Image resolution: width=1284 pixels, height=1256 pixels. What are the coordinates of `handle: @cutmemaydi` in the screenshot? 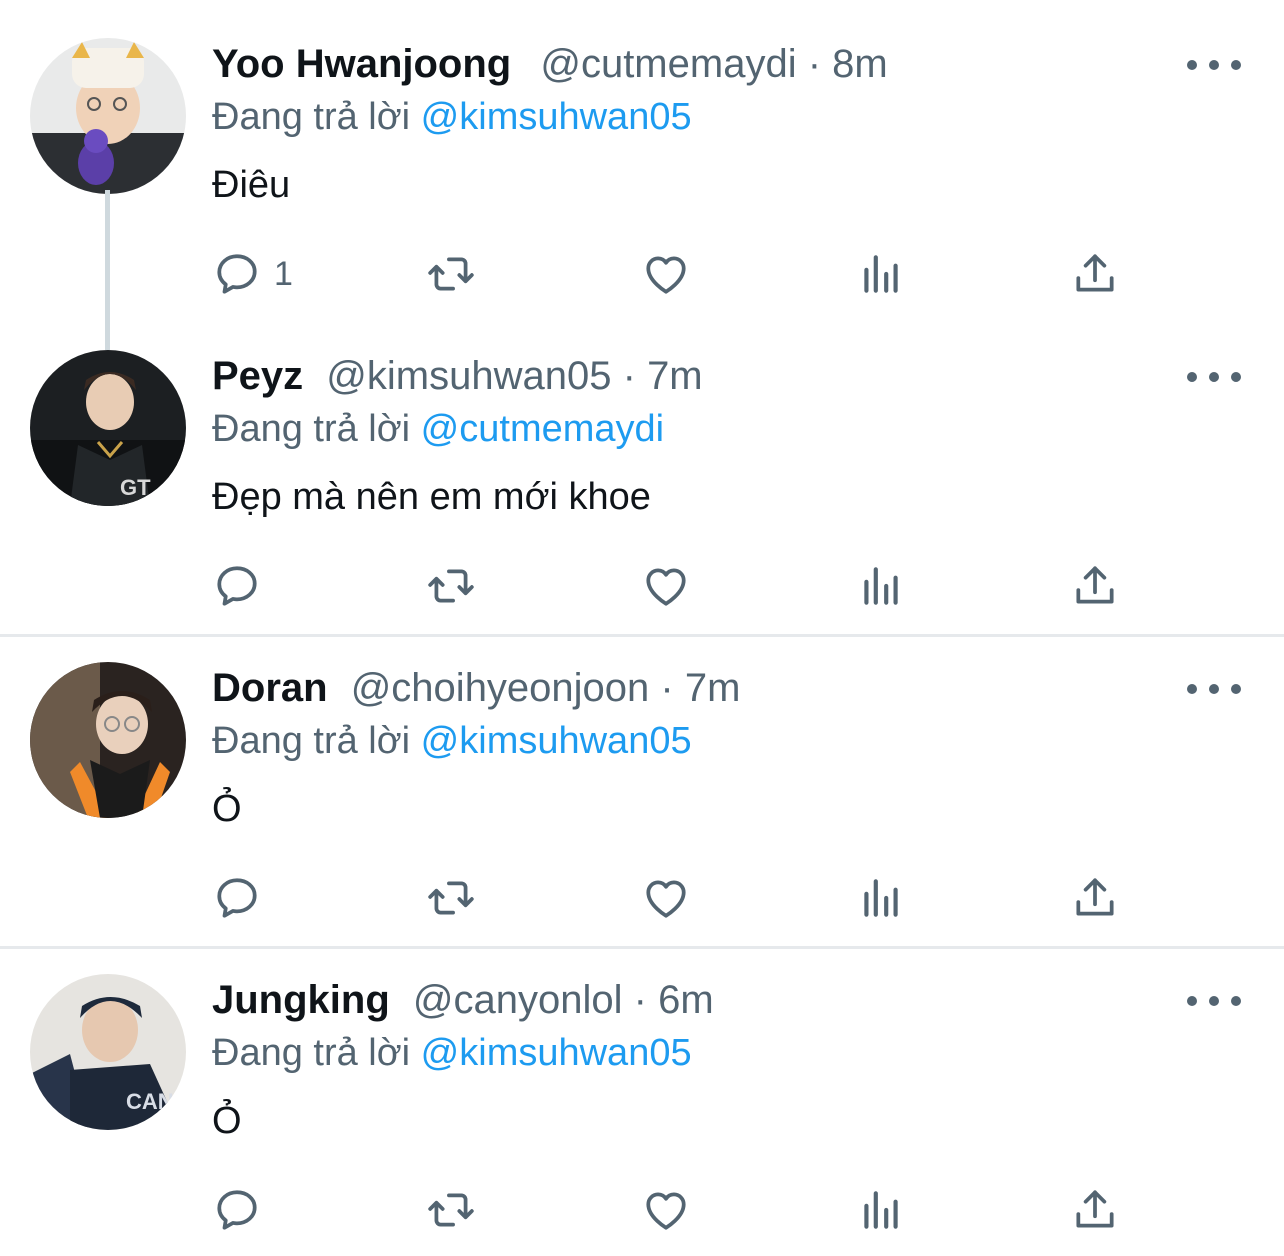 It's located at (668, 64).